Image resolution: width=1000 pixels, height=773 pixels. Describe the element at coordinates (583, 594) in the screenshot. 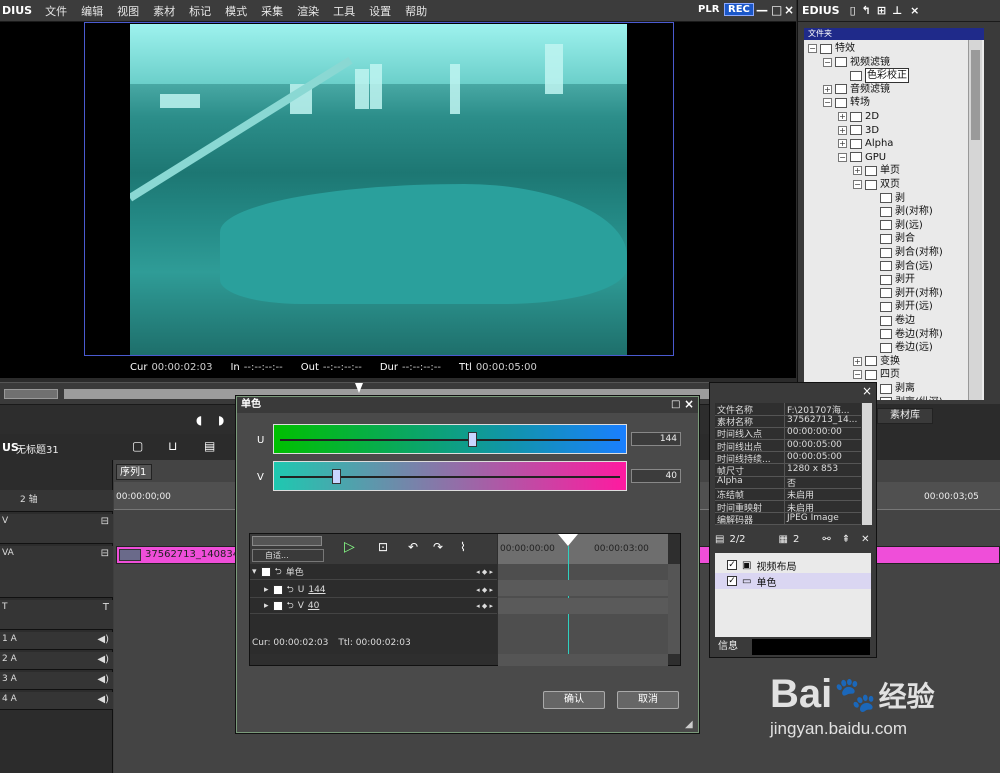

I see `keyframe-graph: 00:00:00:00 00:00:03:00` at that location.